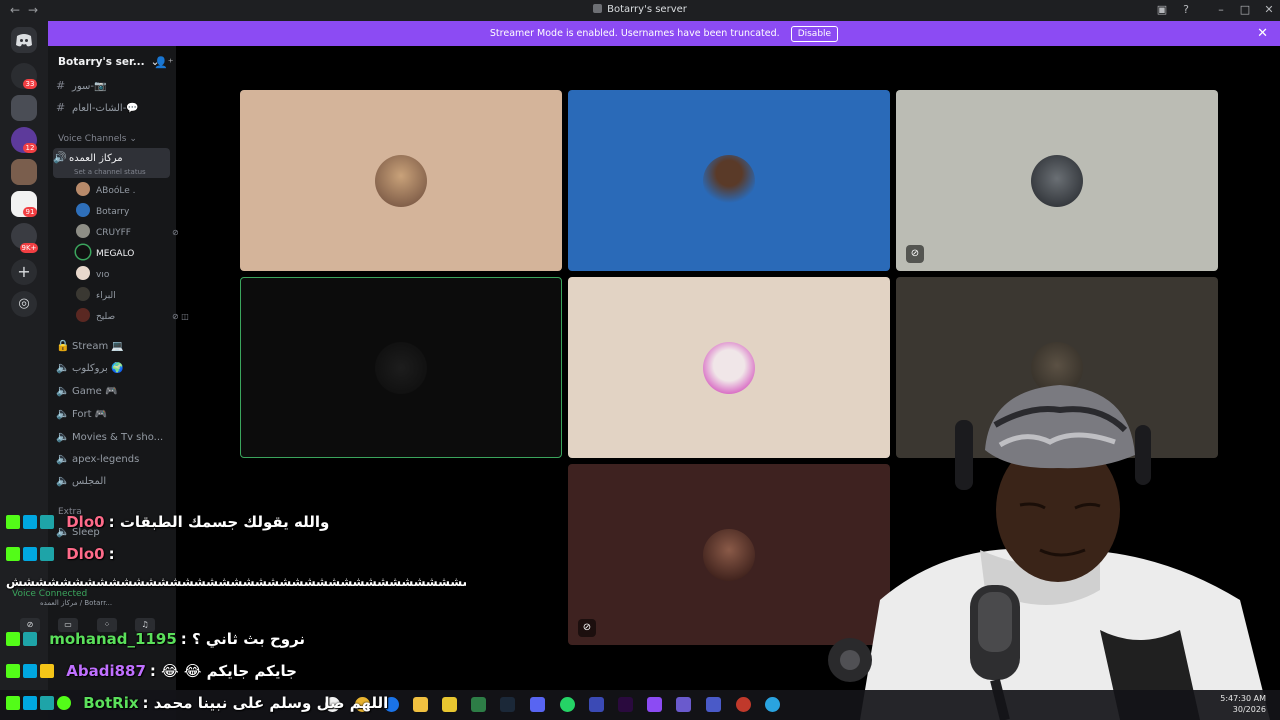 This screenshot has width=1280, height=720. Describe the element at coordinates (60, 555) in the screenshot. I see `chat-message: Dlo0:` at that location.